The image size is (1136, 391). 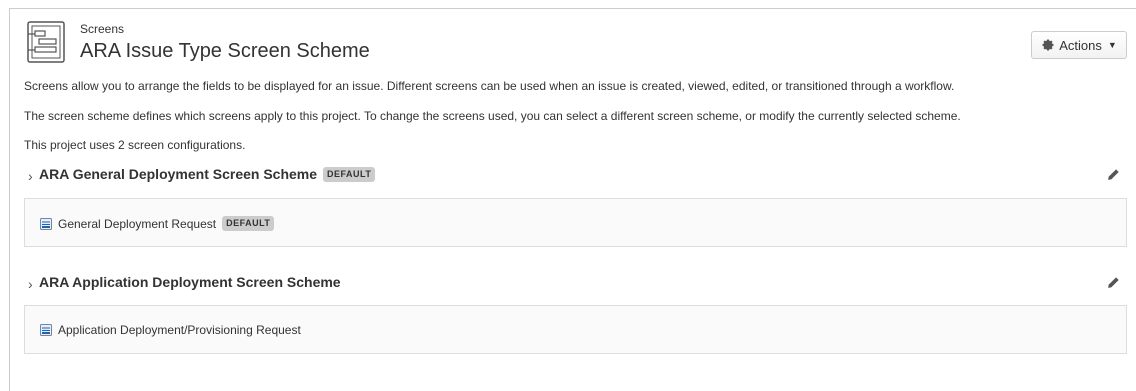 I want to click on chevron-down-icon: ▼, so click(x=1112, y=45).